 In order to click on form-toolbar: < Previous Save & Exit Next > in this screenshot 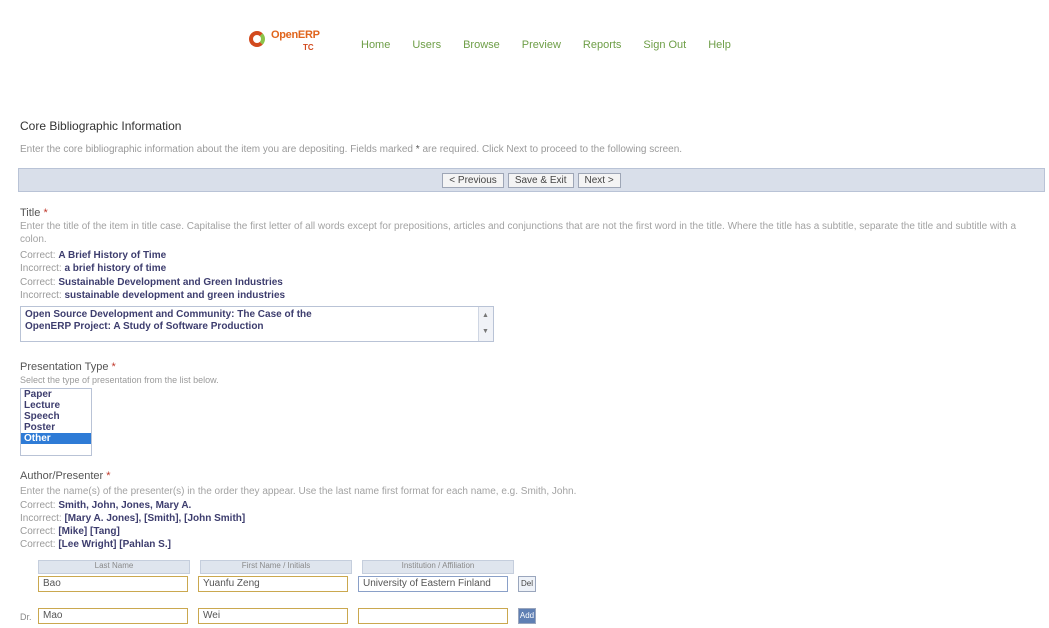, I will do `click(531, 180)`.